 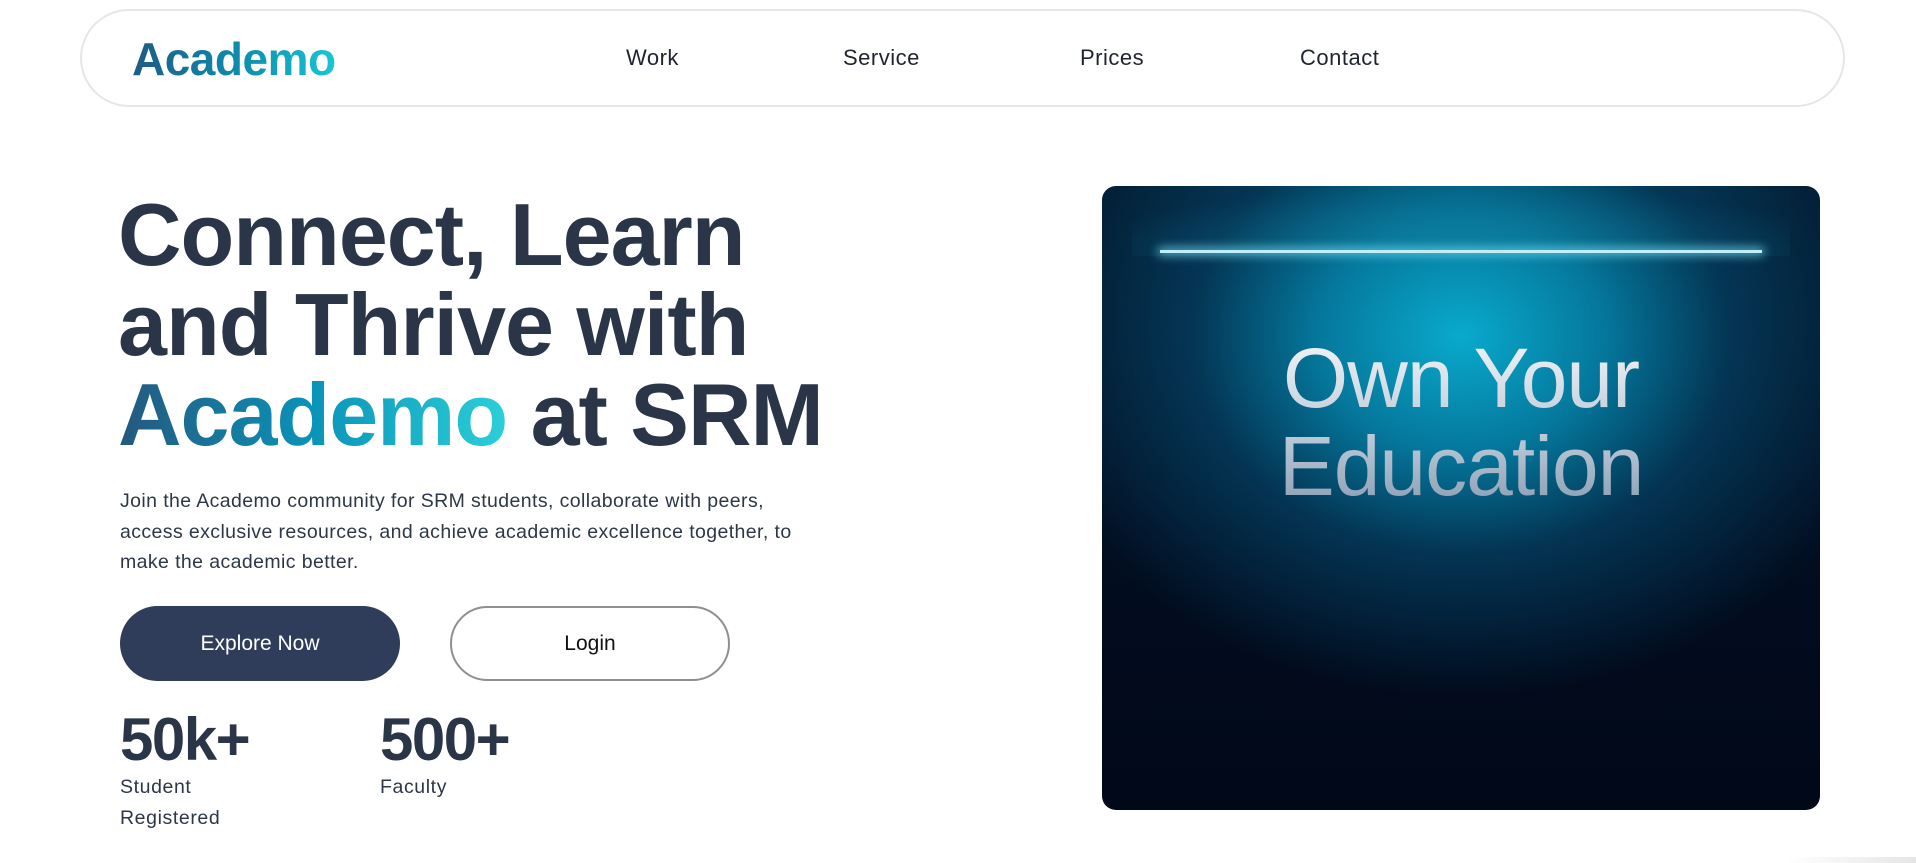 What do you see at coordinates (433, 324) in the screenshot?
I see `hero-title-line2: and Thrive with` at bounding box center [433, 324].